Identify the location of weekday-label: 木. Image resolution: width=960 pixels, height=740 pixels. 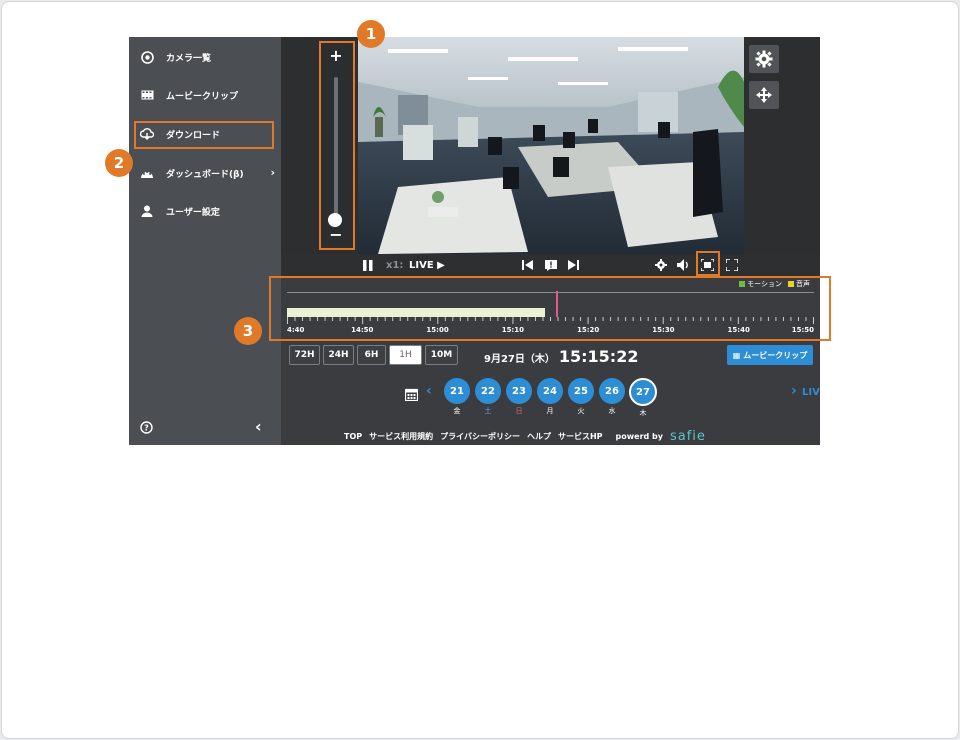
(643, 413).